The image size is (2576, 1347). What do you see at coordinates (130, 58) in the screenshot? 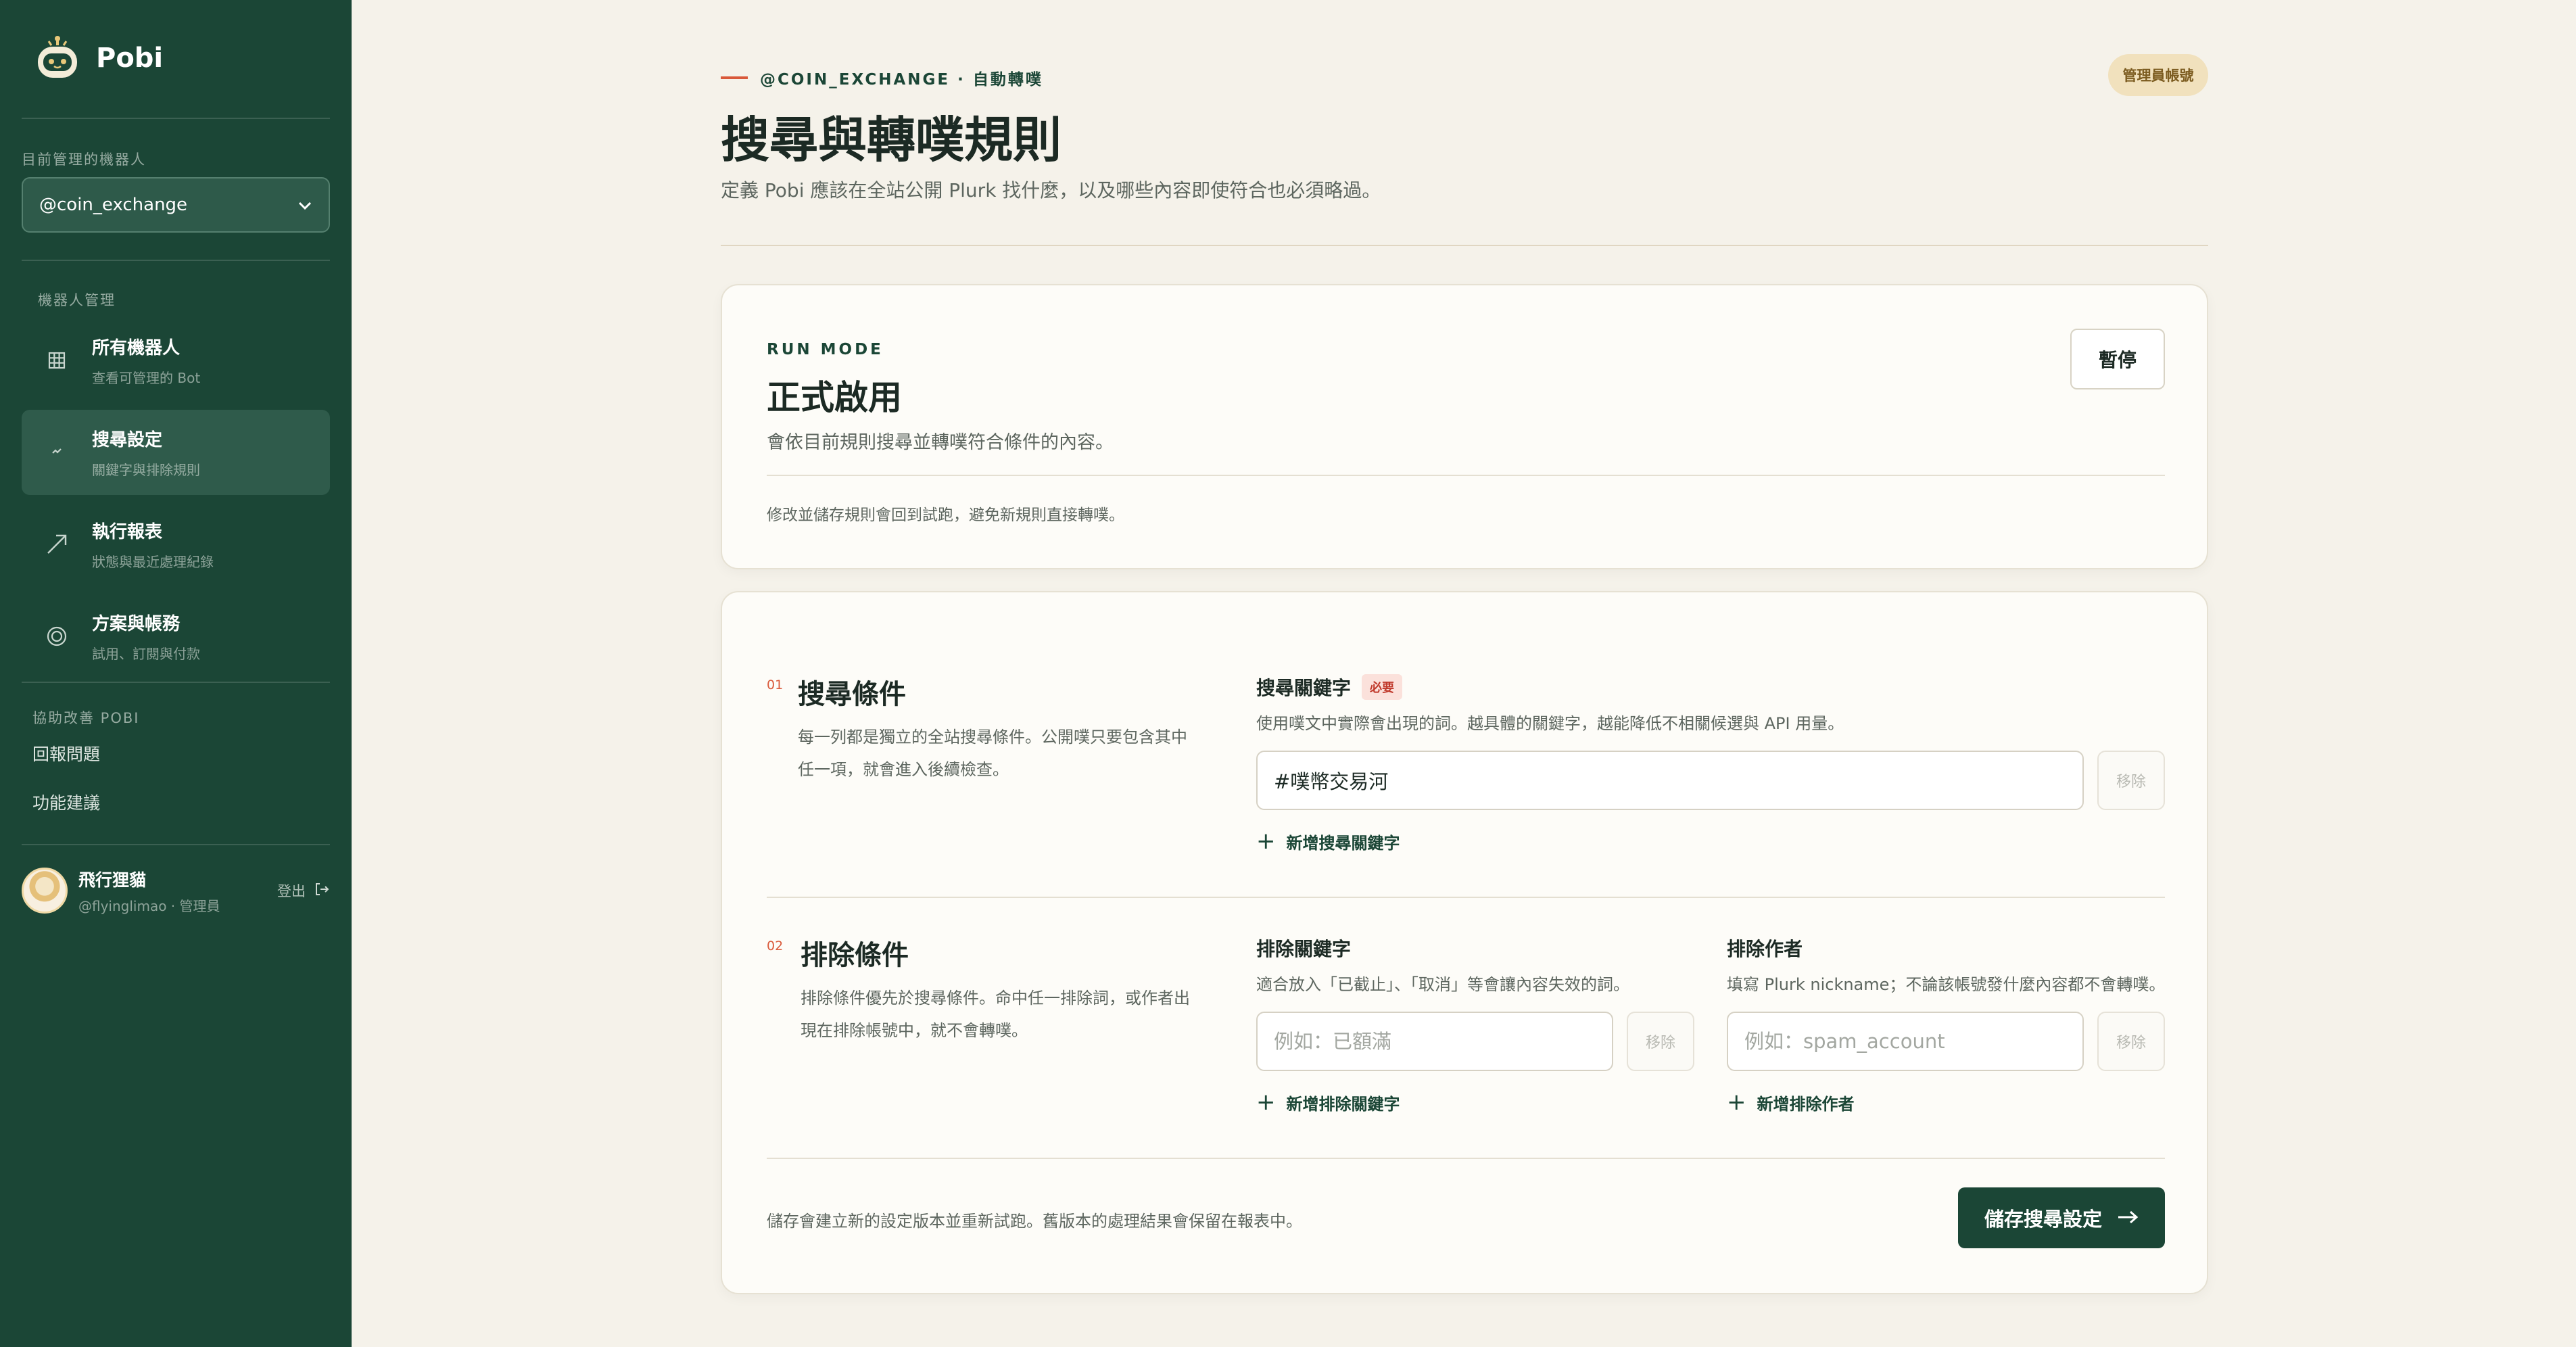
I see `brand-name: Pobi` at bounding box center [130, 58].